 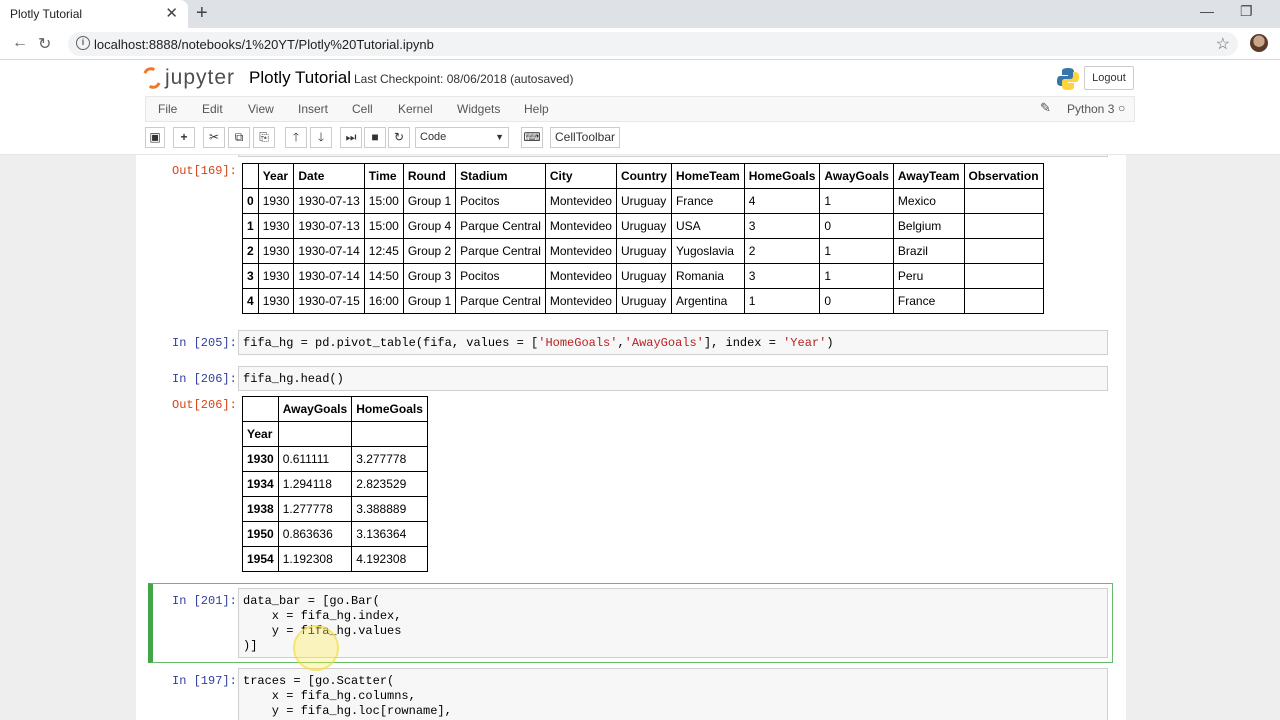 What do you see at coordinates (782, 251) in the screenshot?
I see `table-cell: 2` at bounding box center [782, 251].